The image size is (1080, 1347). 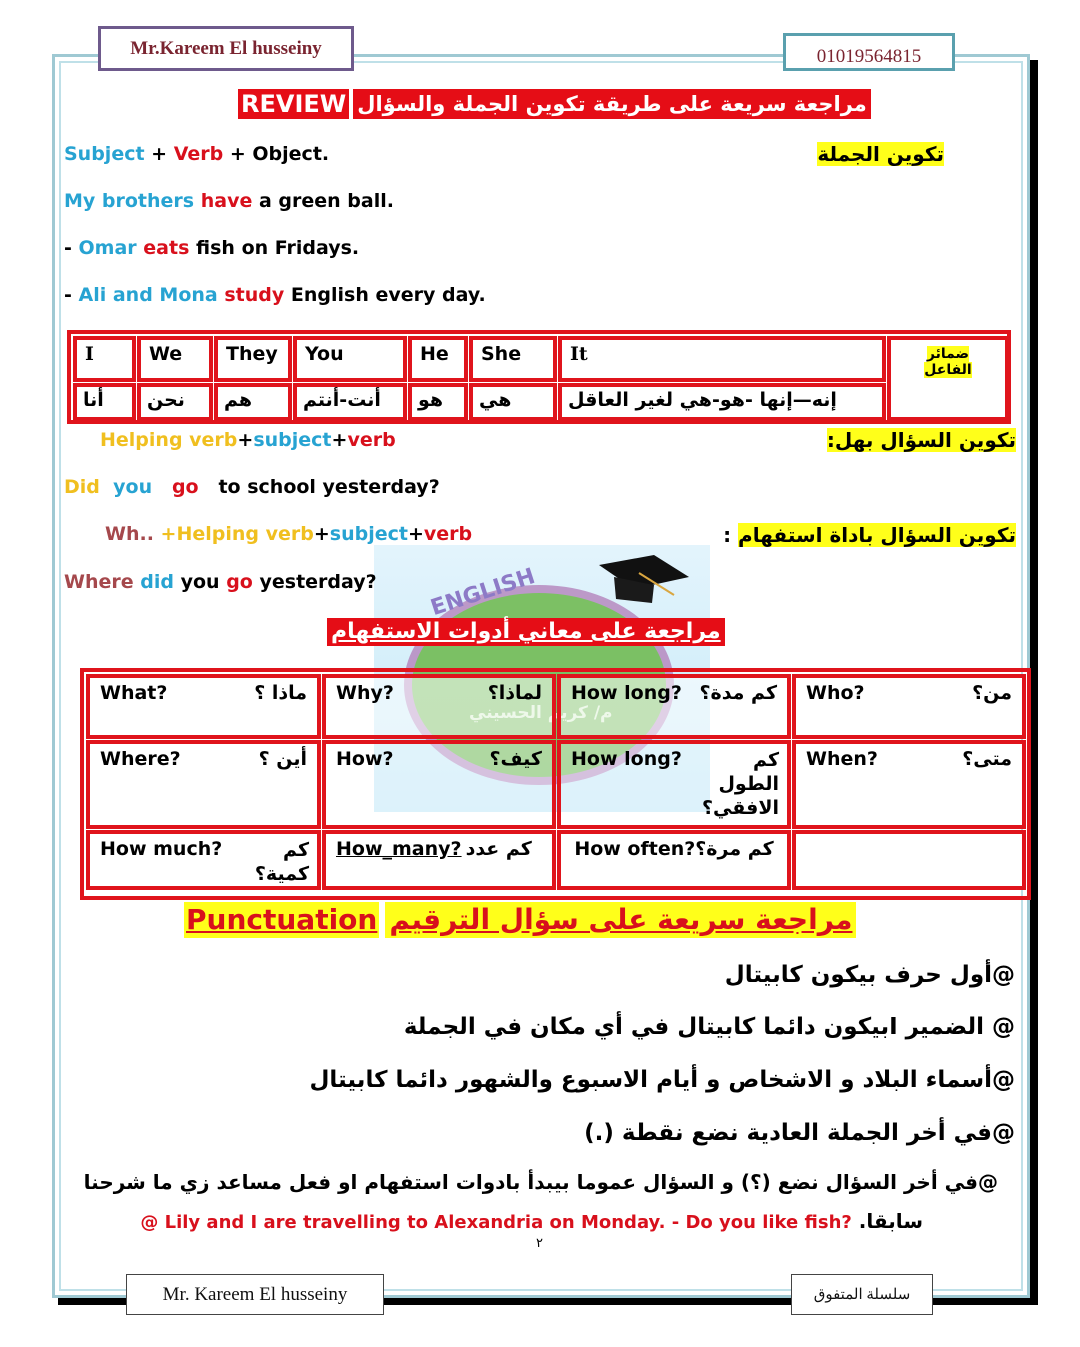 What do you see at coordinates (674, 860) in the screenshot?
I see `question-word-cell: How often? كم مرة؟` at bounding box center [674, 860].